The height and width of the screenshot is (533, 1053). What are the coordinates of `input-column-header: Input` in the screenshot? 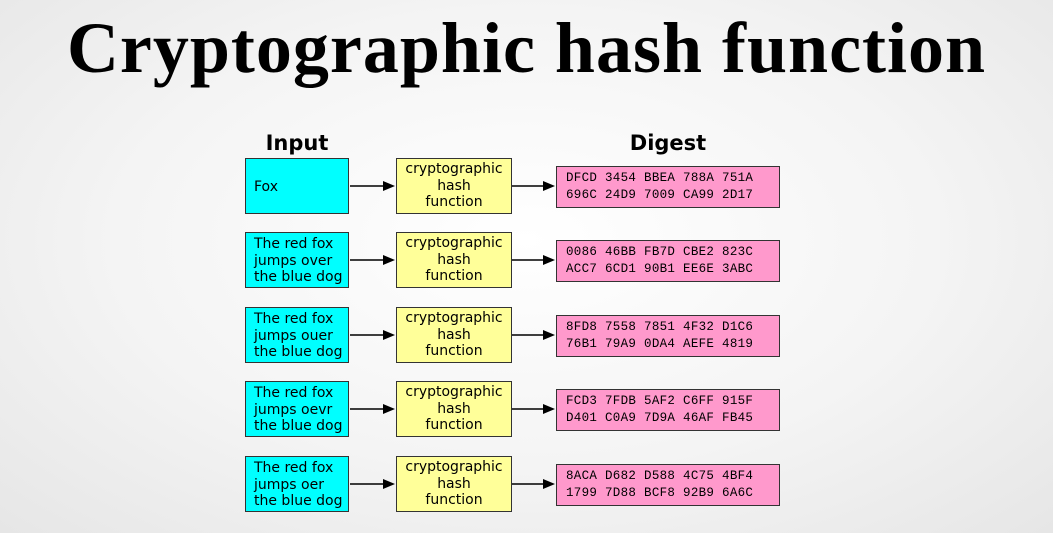 It's located at (297, 143).